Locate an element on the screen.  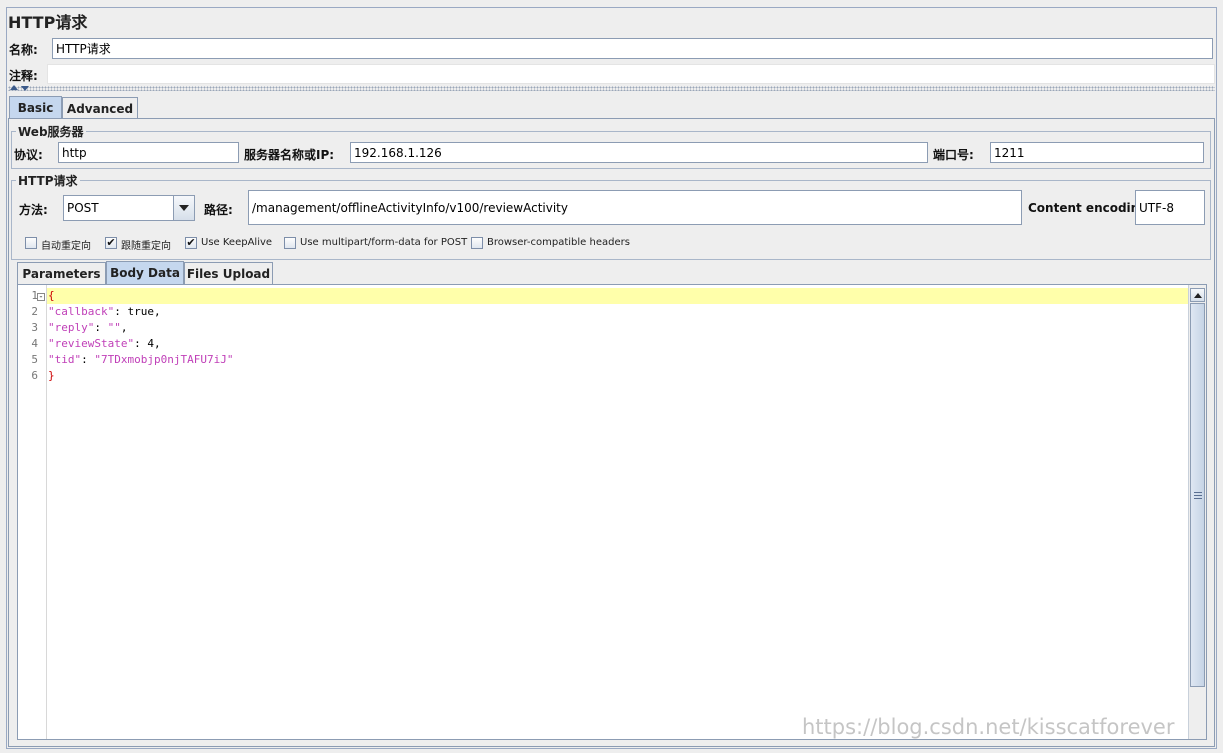
watermark-text: https://blog.csdn.net/kisscatforever is located at coordinates (988, 727).